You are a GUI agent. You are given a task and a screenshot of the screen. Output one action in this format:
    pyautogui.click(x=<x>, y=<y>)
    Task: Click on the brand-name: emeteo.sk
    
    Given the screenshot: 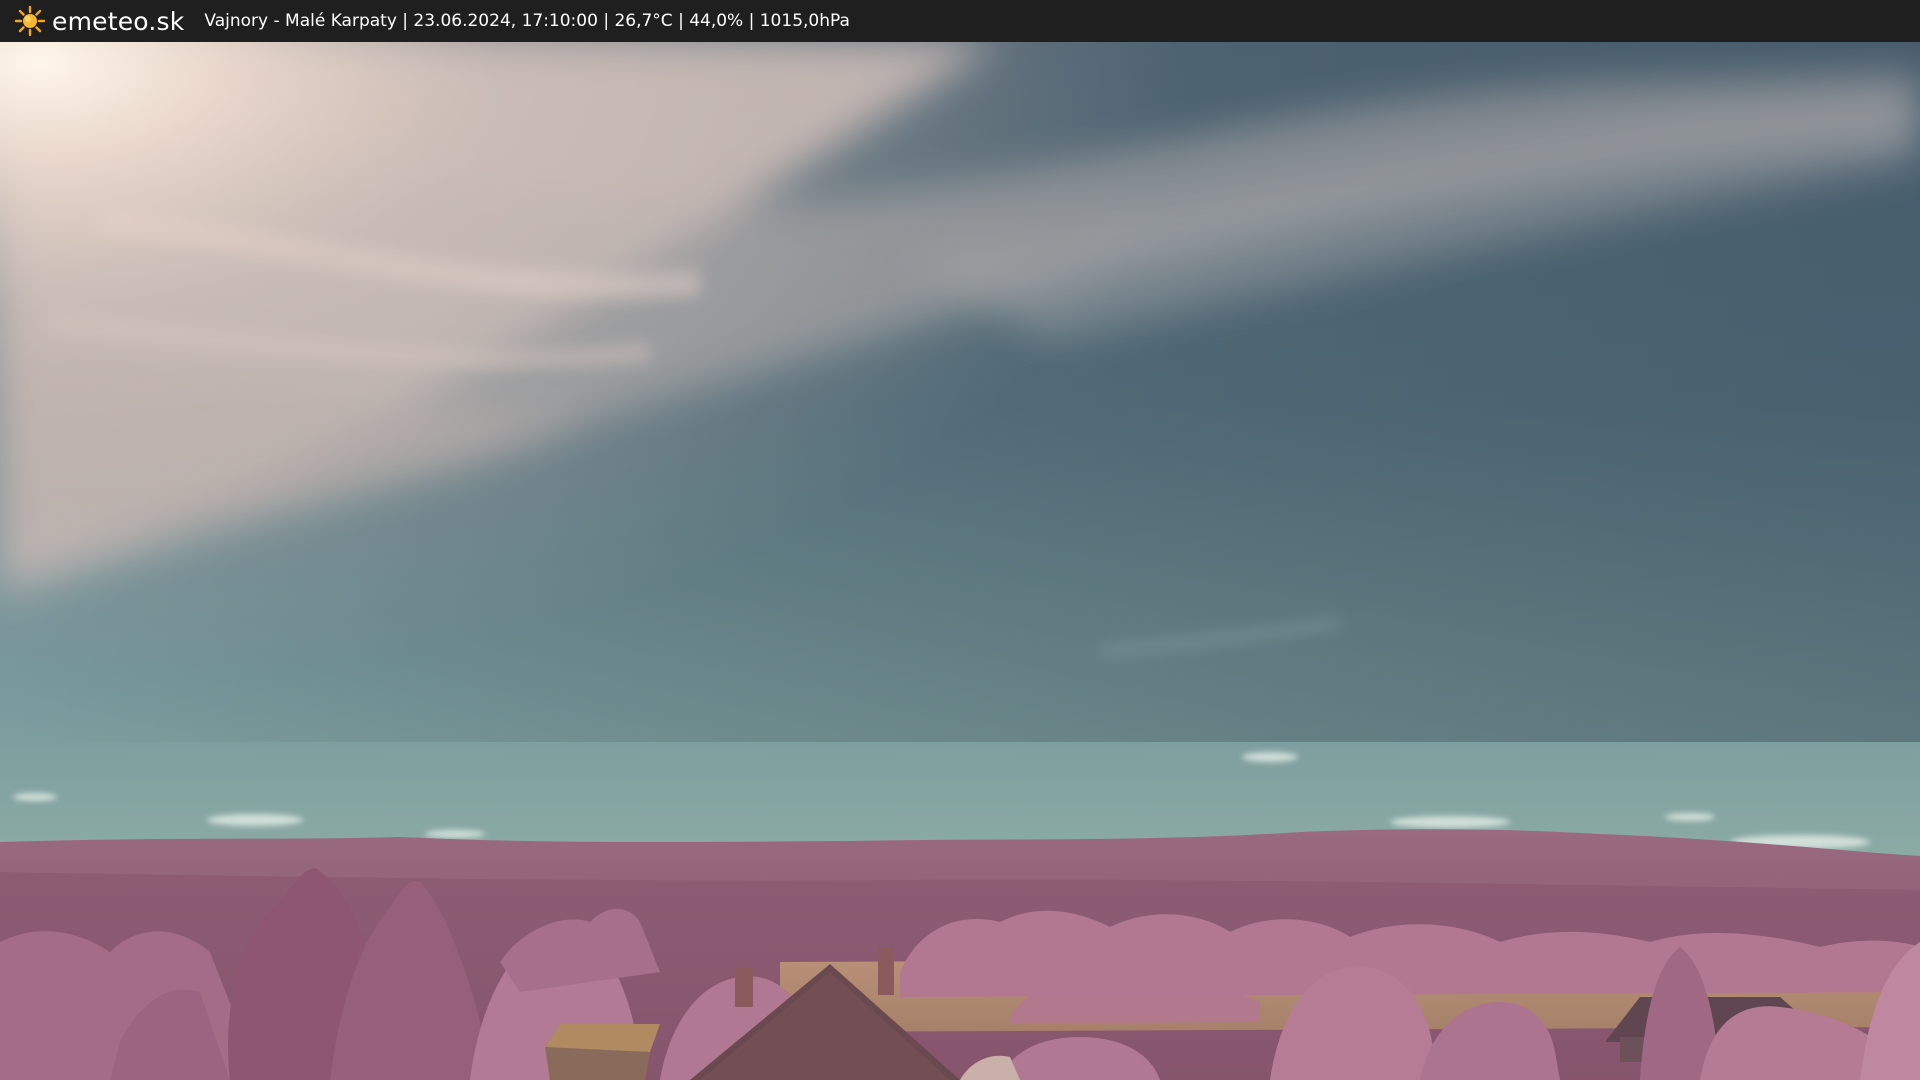 What is the action you would take?
    pyautogui.click(x=118, y=21)
    